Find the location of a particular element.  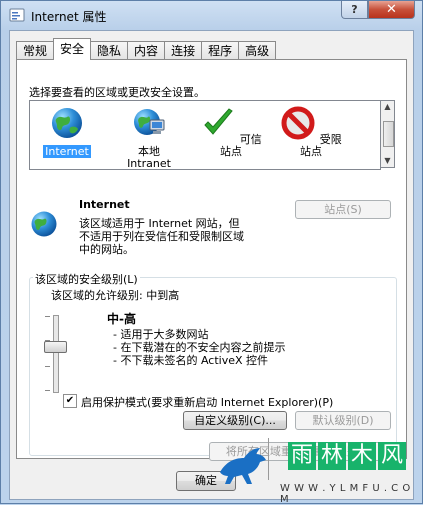

tab-strip: 常规 安全 隐私 内容 连接 程序 高级 is located at coordinates (146, 49).